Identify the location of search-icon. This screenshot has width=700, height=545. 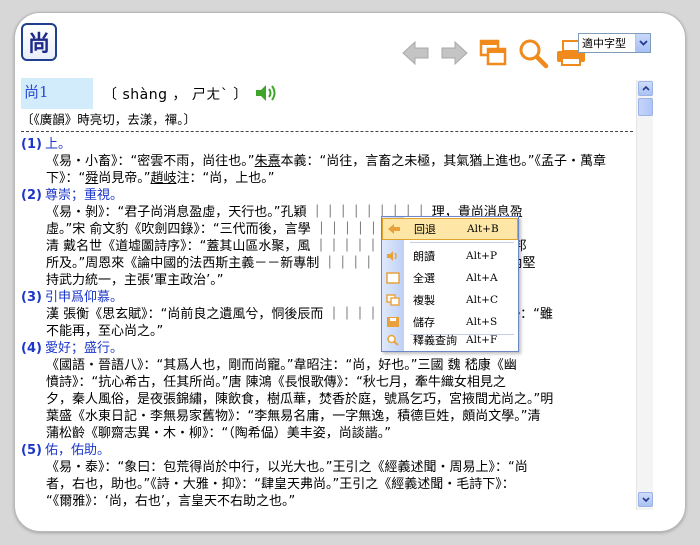
(533, 53).